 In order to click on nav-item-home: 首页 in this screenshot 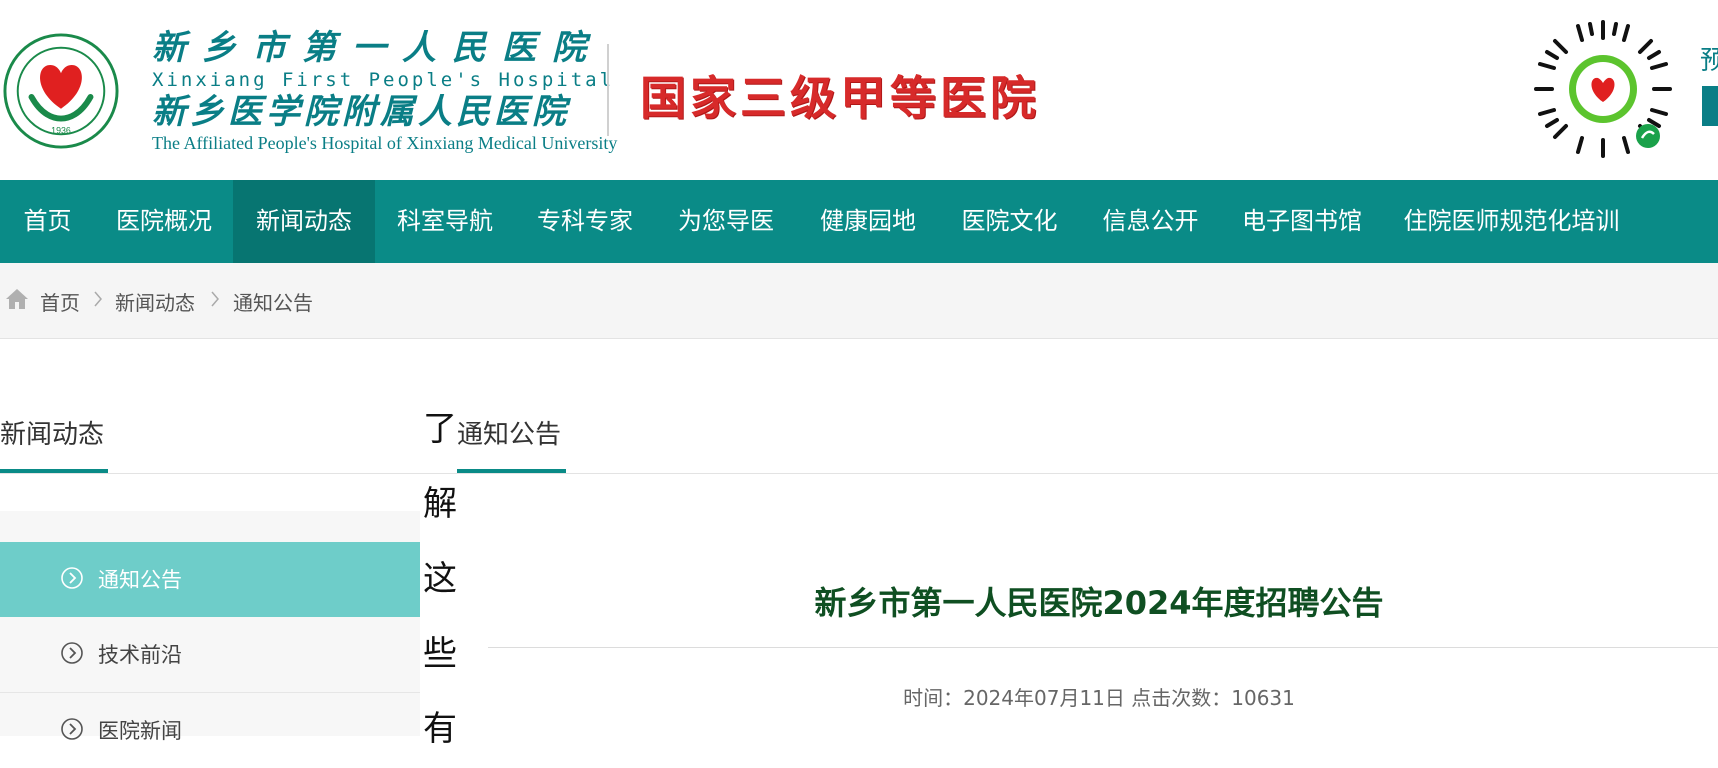, I will do `click(47, 221)`.